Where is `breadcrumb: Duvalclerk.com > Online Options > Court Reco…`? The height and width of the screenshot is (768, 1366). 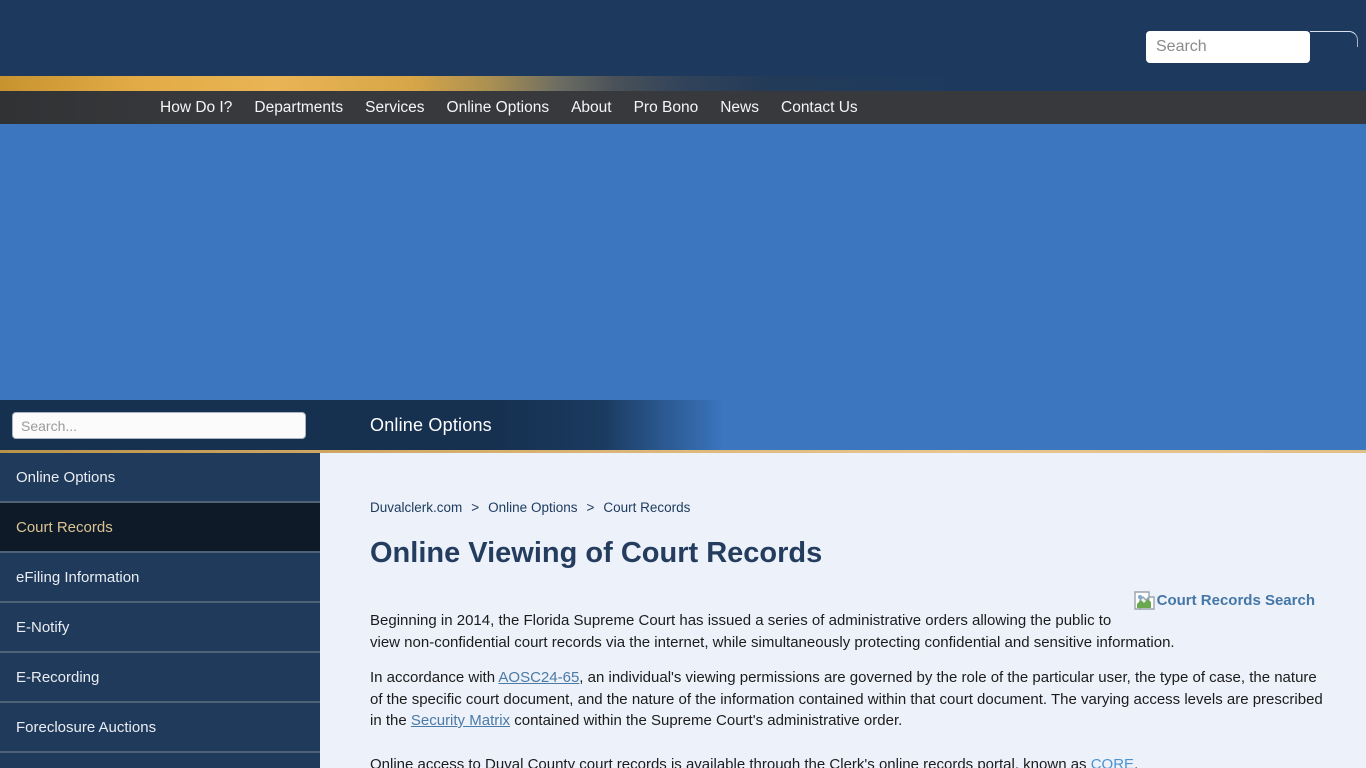
breadcrumb: Duvalclerk.com > Online Options > Court Reco… is located at coordinates (847, 507).